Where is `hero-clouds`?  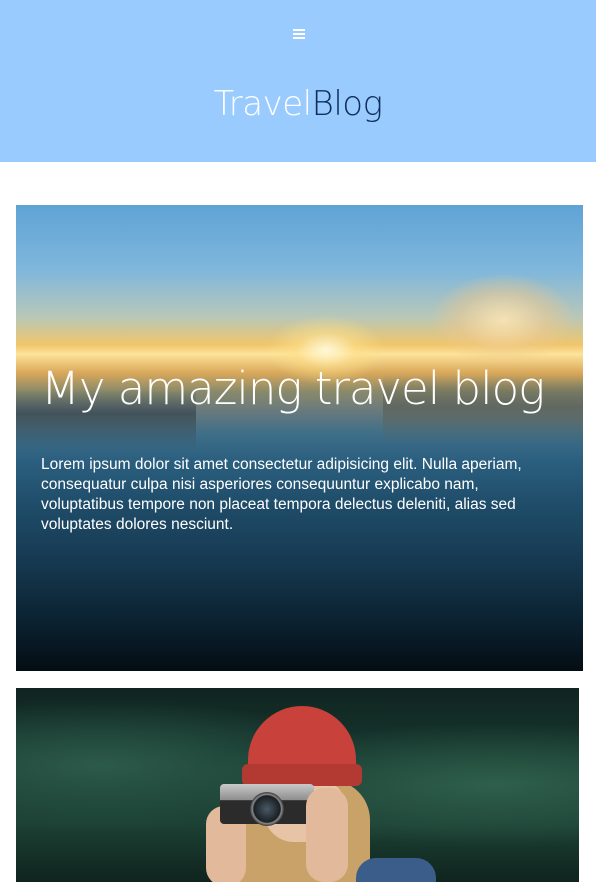 hero-clouds is located at coordinates (503, 320).